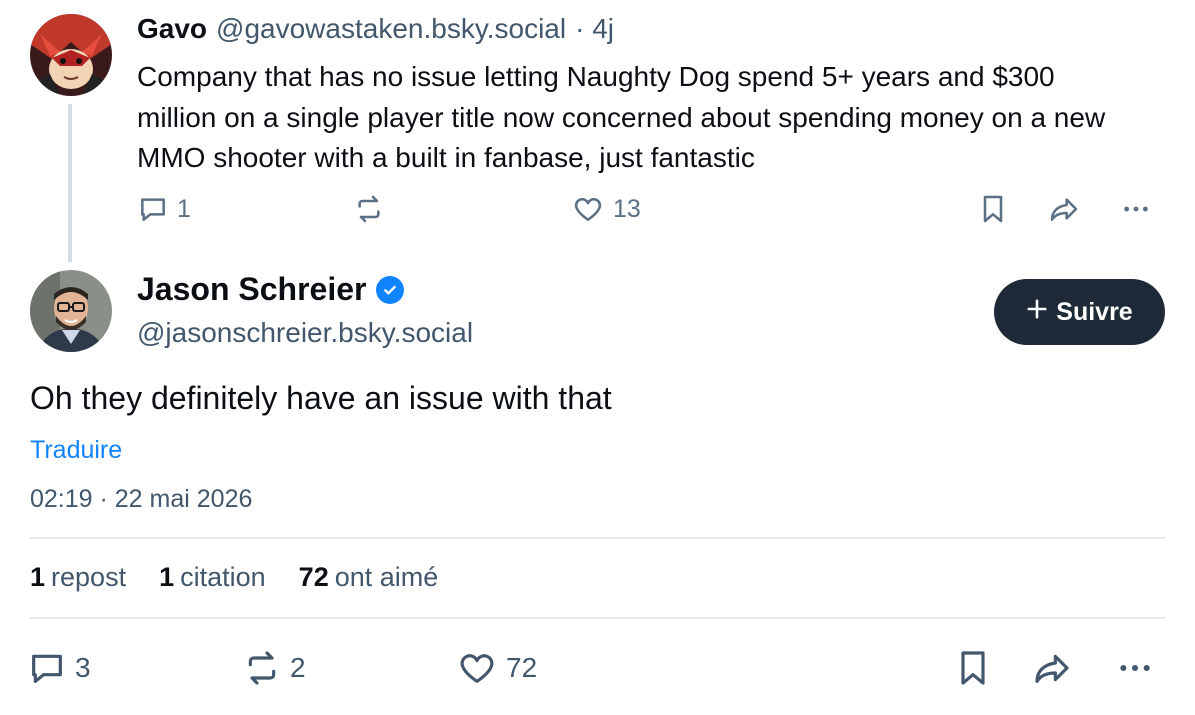 This screenshot has width=1195, height=715. I want to click on parent-header: Gavo @gavowastaken.bsky.social · 4j, so click(375, 29).